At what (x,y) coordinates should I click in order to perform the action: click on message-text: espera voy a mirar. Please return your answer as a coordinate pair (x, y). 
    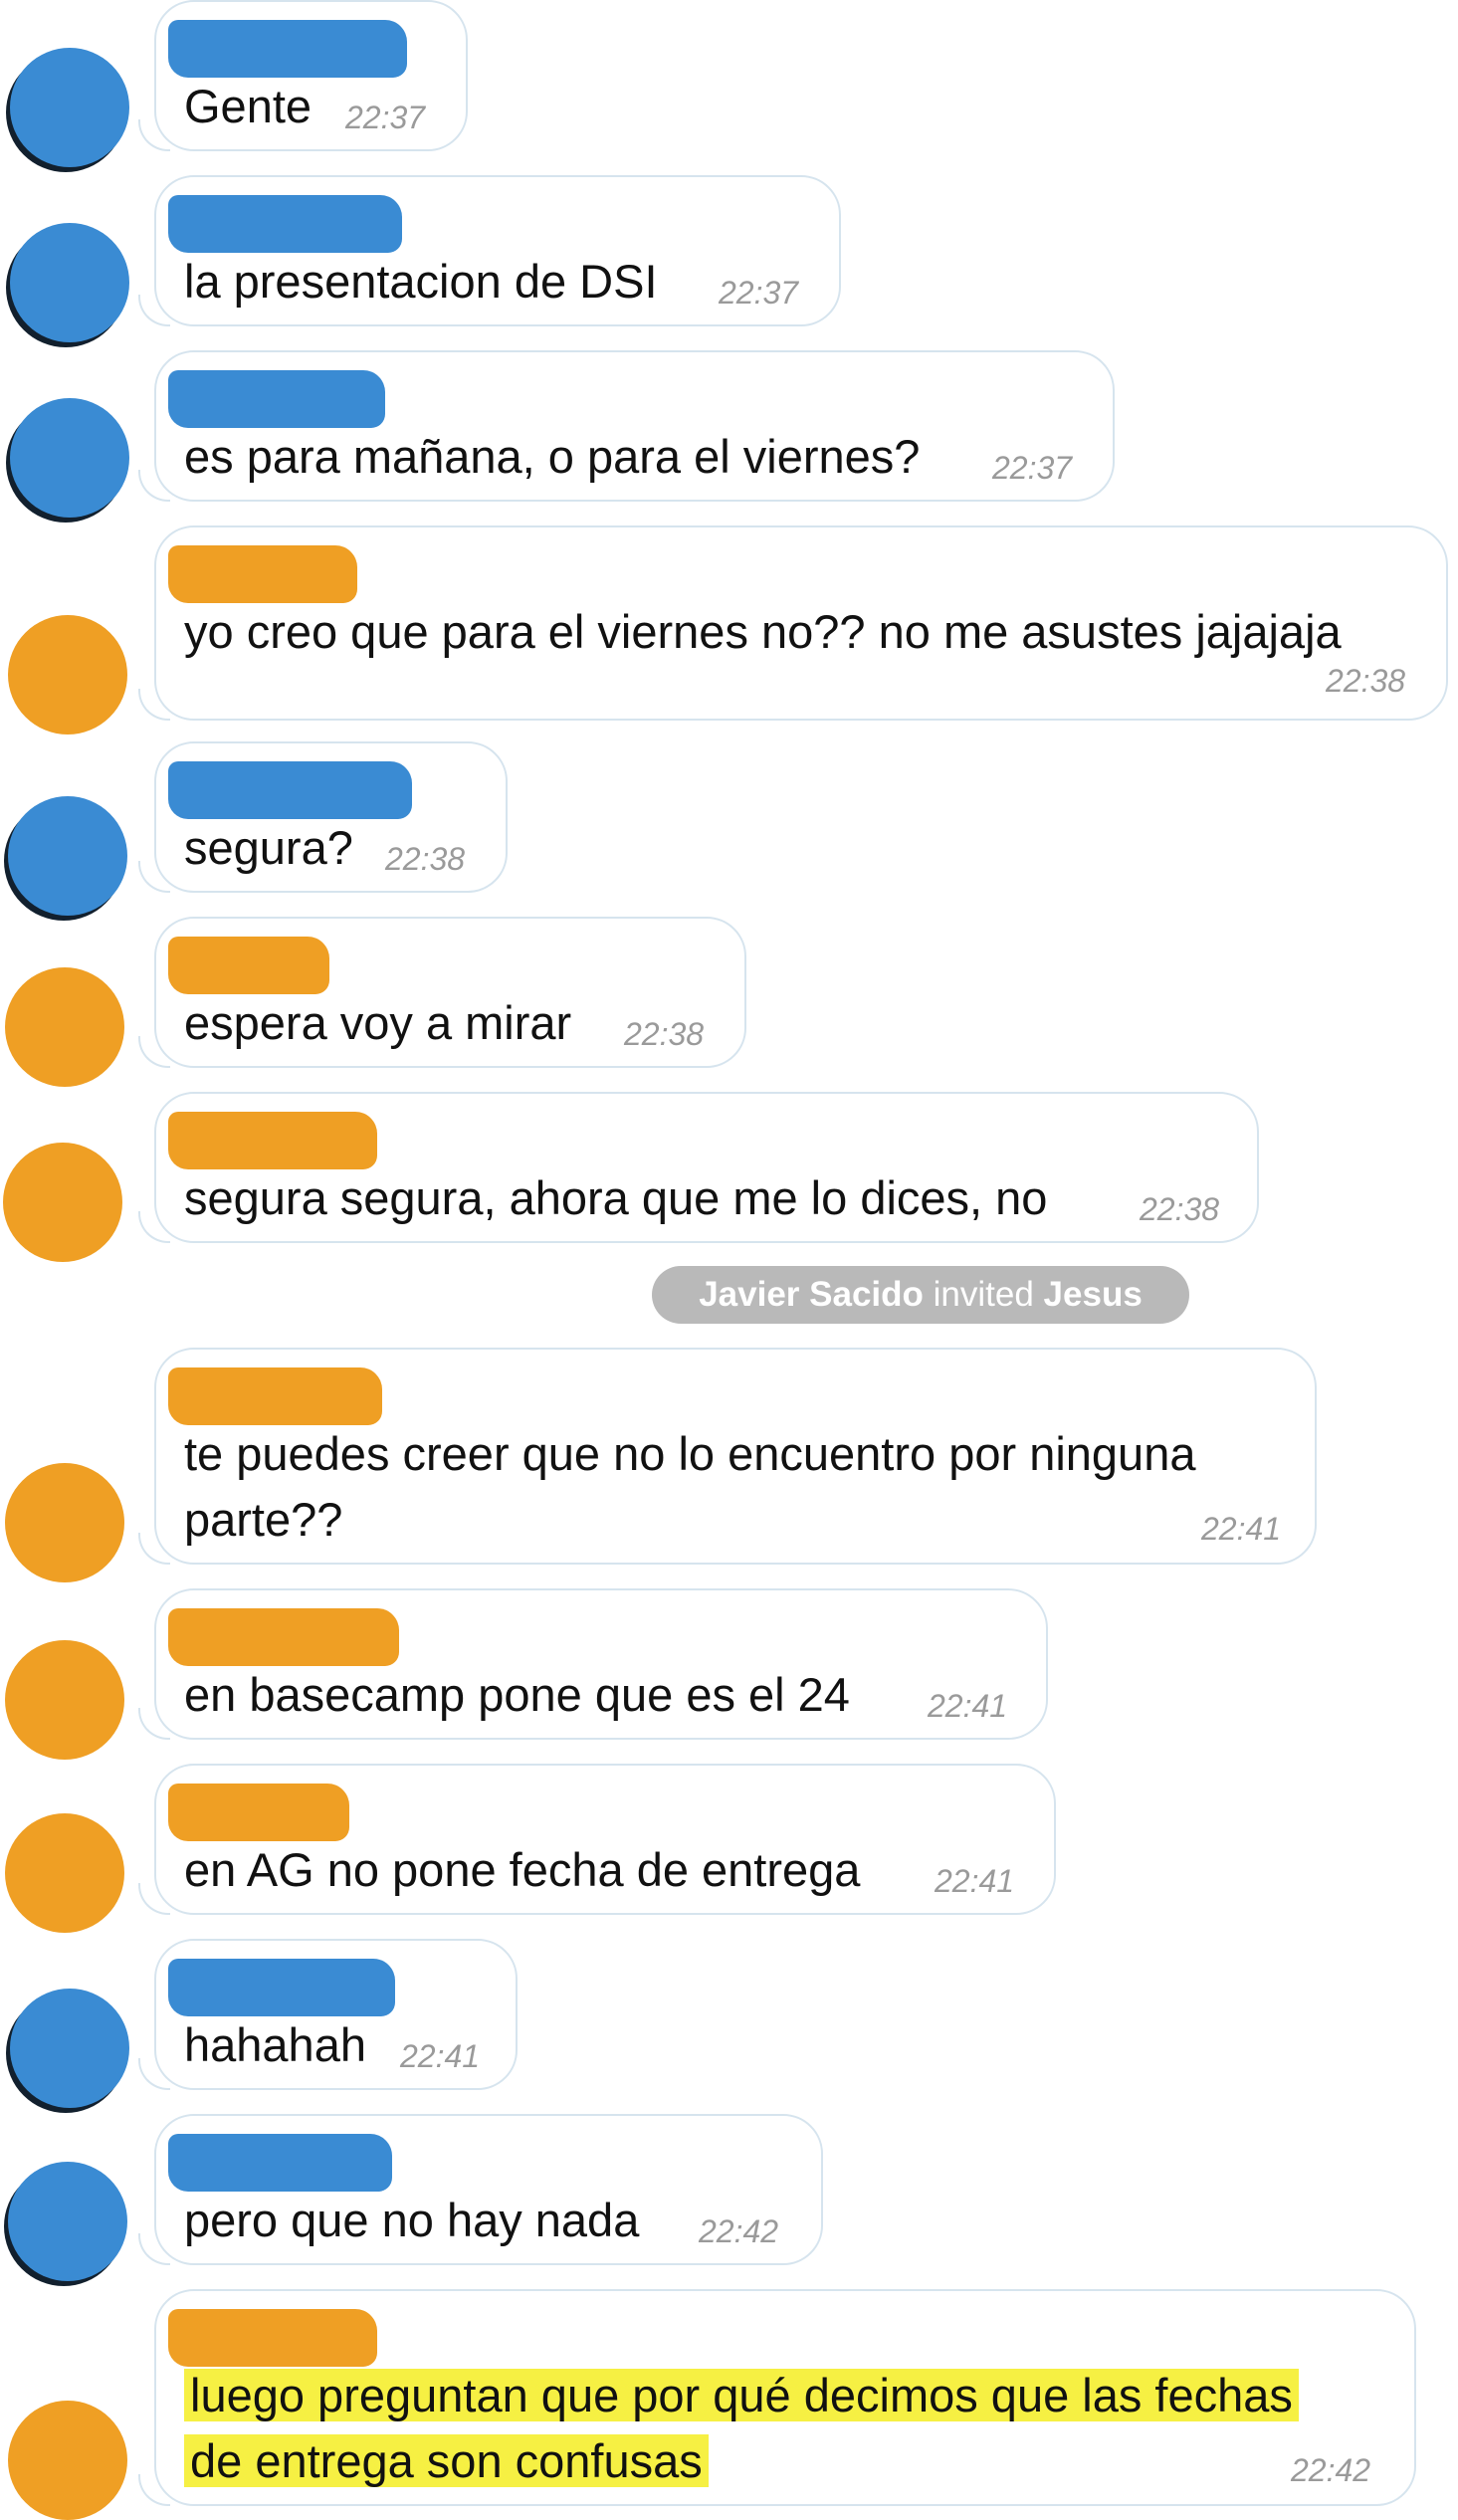
    Looking at the image, I should click on (378, 1022).